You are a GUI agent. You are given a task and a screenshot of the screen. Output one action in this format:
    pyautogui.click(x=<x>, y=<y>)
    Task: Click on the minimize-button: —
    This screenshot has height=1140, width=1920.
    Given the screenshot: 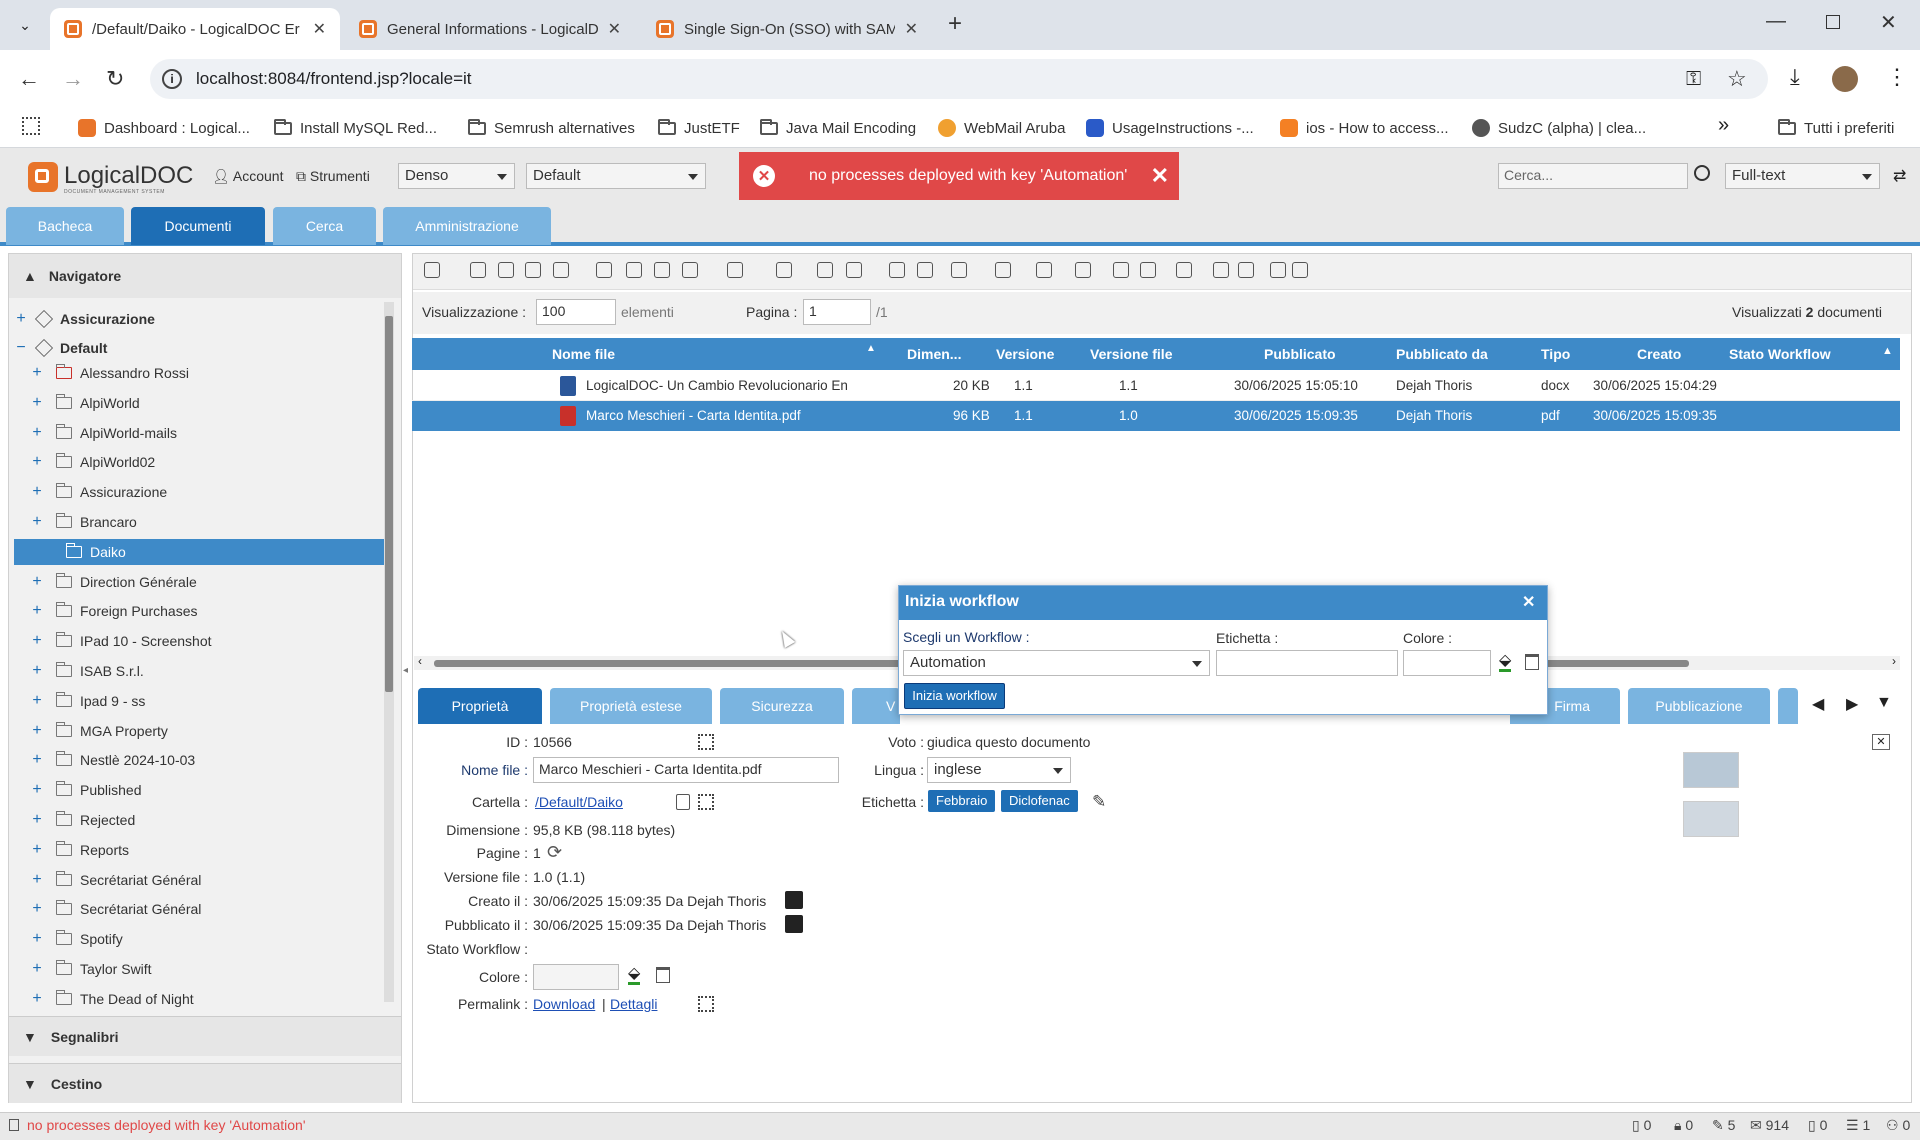 What is the action you would take?
    pyautogui.click(x=1776, y=21)
    